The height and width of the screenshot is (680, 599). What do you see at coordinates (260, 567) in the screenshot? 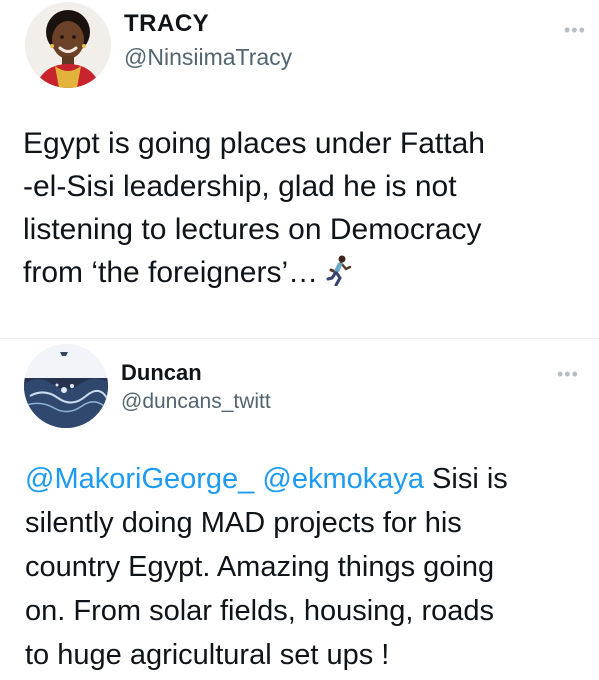
I see `tweet-text-line: country Egypt. Amazing things going` at bounding box center [260, 567].